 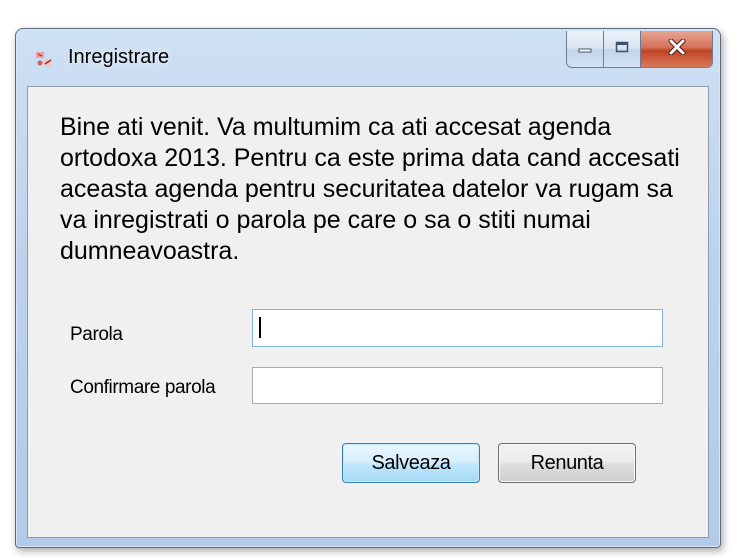 What do you see at coordinates (119, 57) in the screenshot?
I see `window-title: Inregistrare` at bounding box center [119, 57].